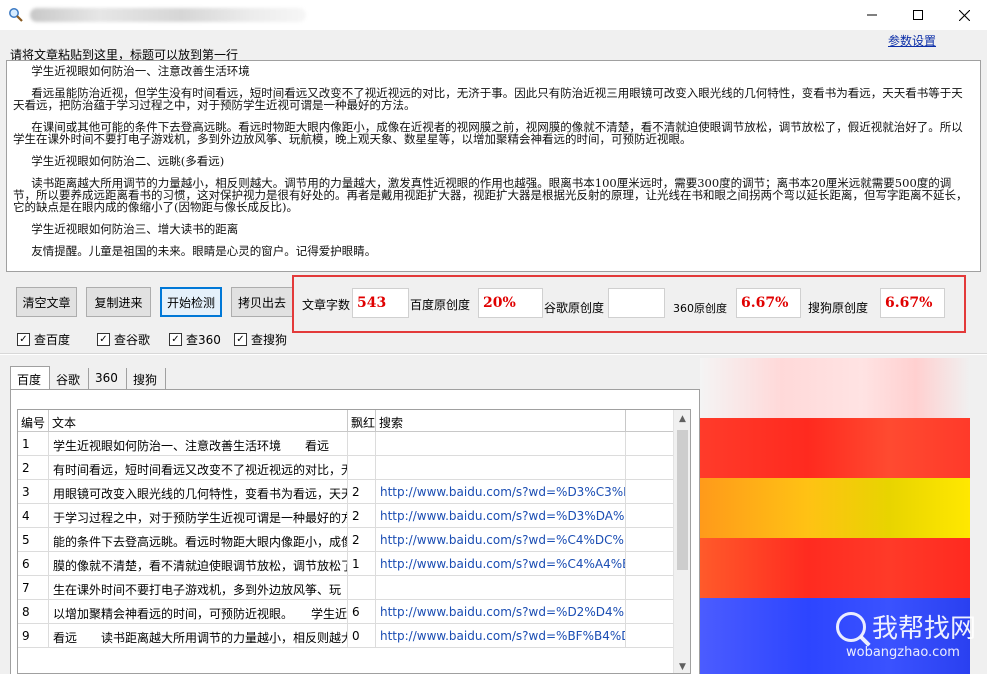 This screenshot has width=987, height=674. What do you see at coordinates (195, 251) in the screenshot?
I see `article-paragraph: 友情提醒。儿童是祖国的未来。眼睛是心灵的窗户。记得爱护眼睛。` at bounding box center [195, 251].